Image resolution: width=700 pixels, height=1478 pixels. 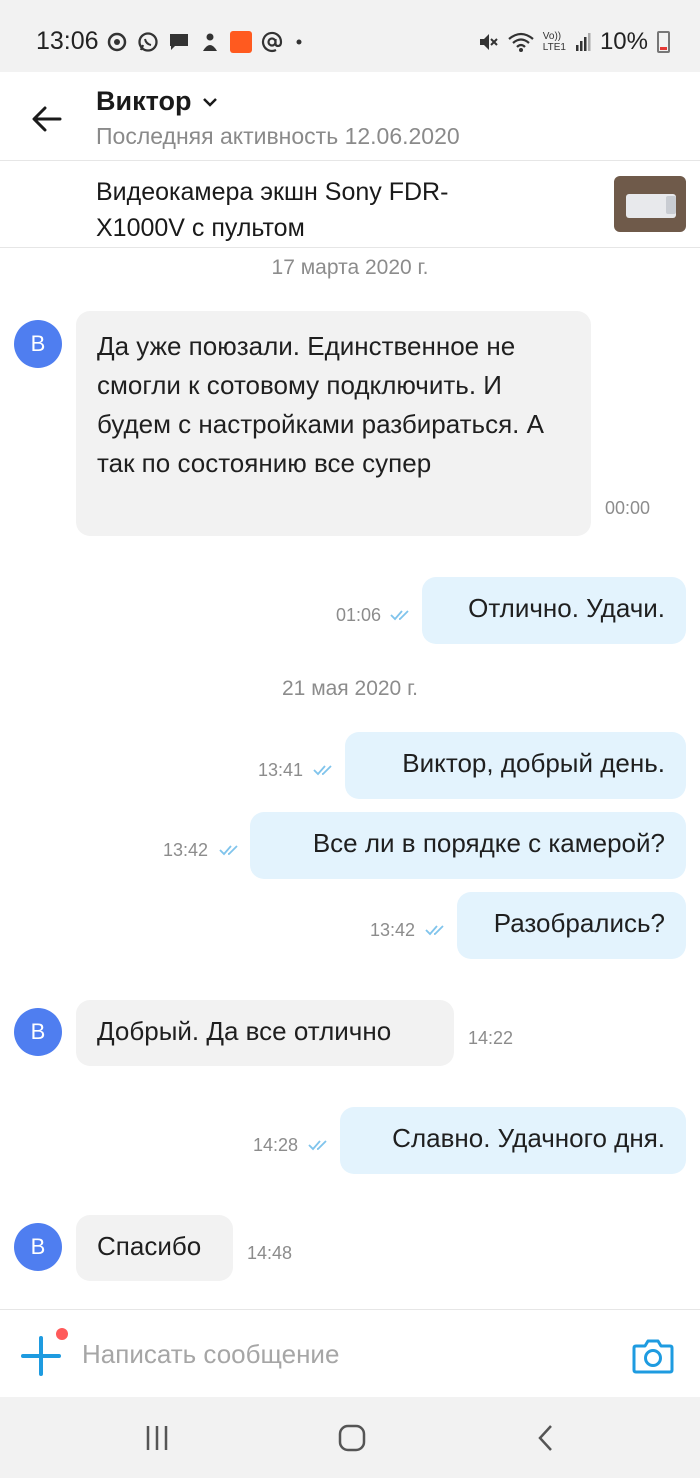 What do you see at coordinates (210, 102) in the screenshot?
I see `chevron-down-icon` at bounding box center [210, 102].